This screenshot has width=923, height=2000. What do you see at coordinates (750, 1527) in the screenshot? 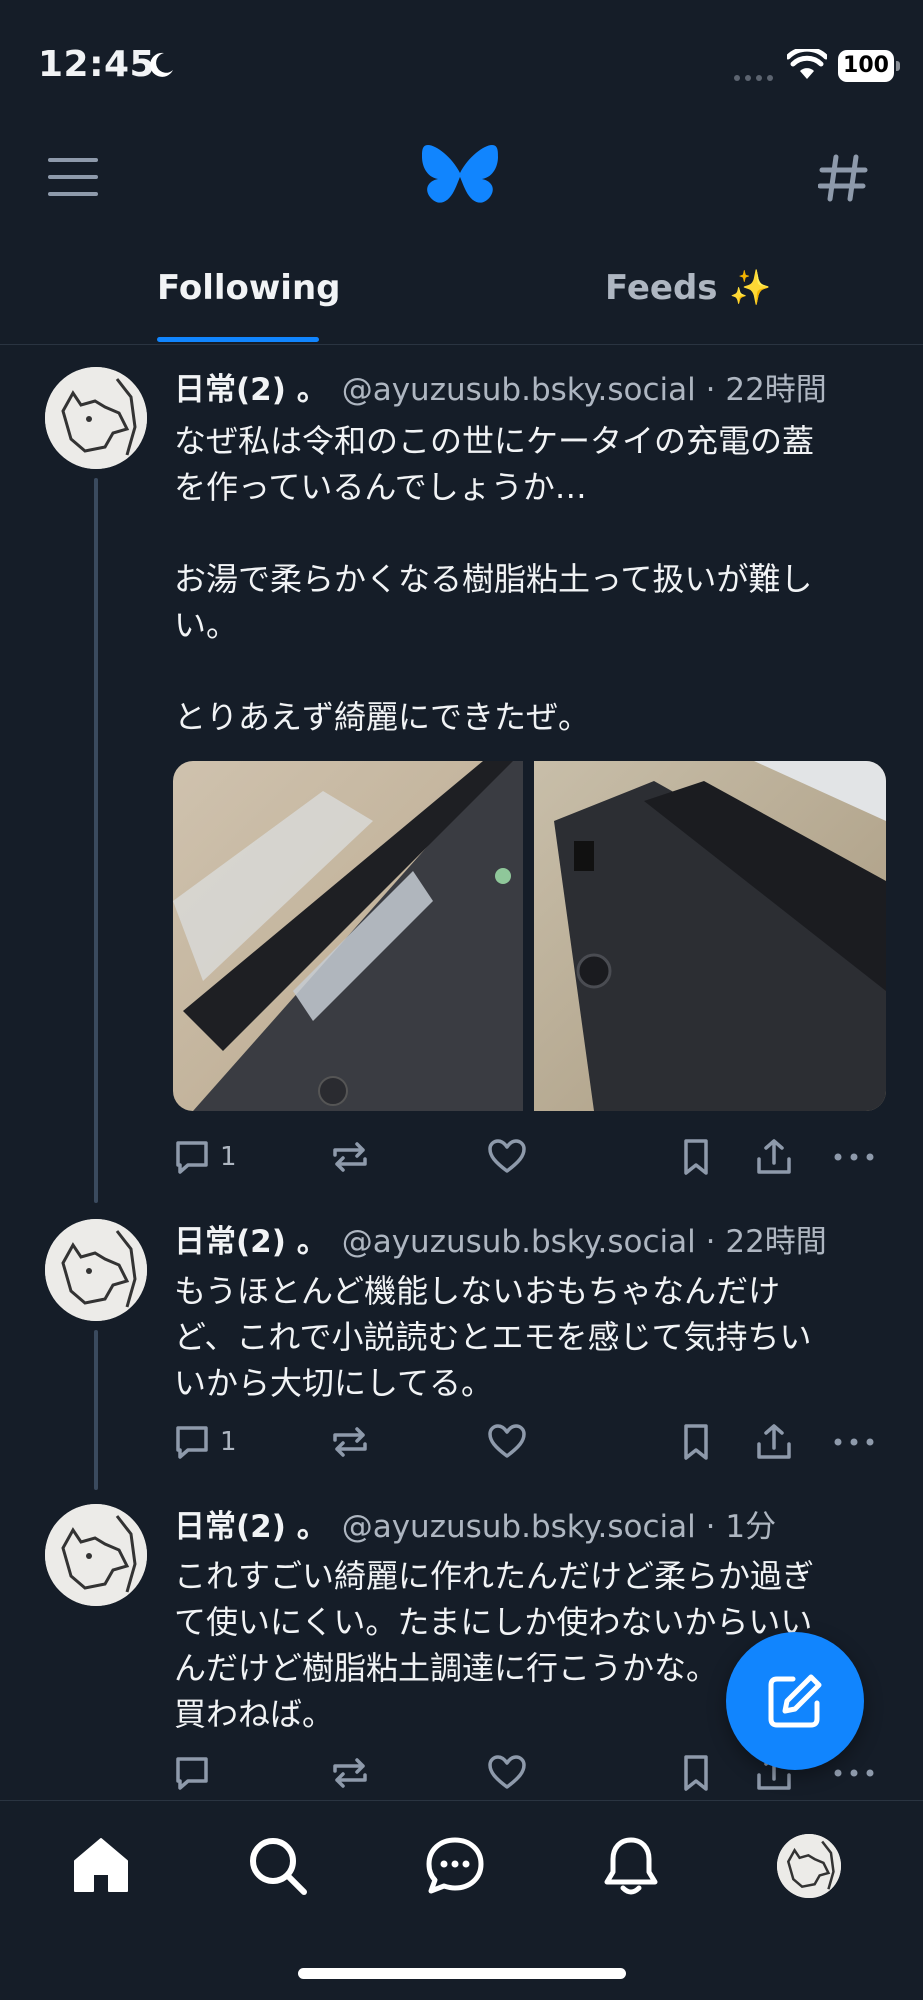
I see `post-time: 1分` at bounding box center [750, 1527].